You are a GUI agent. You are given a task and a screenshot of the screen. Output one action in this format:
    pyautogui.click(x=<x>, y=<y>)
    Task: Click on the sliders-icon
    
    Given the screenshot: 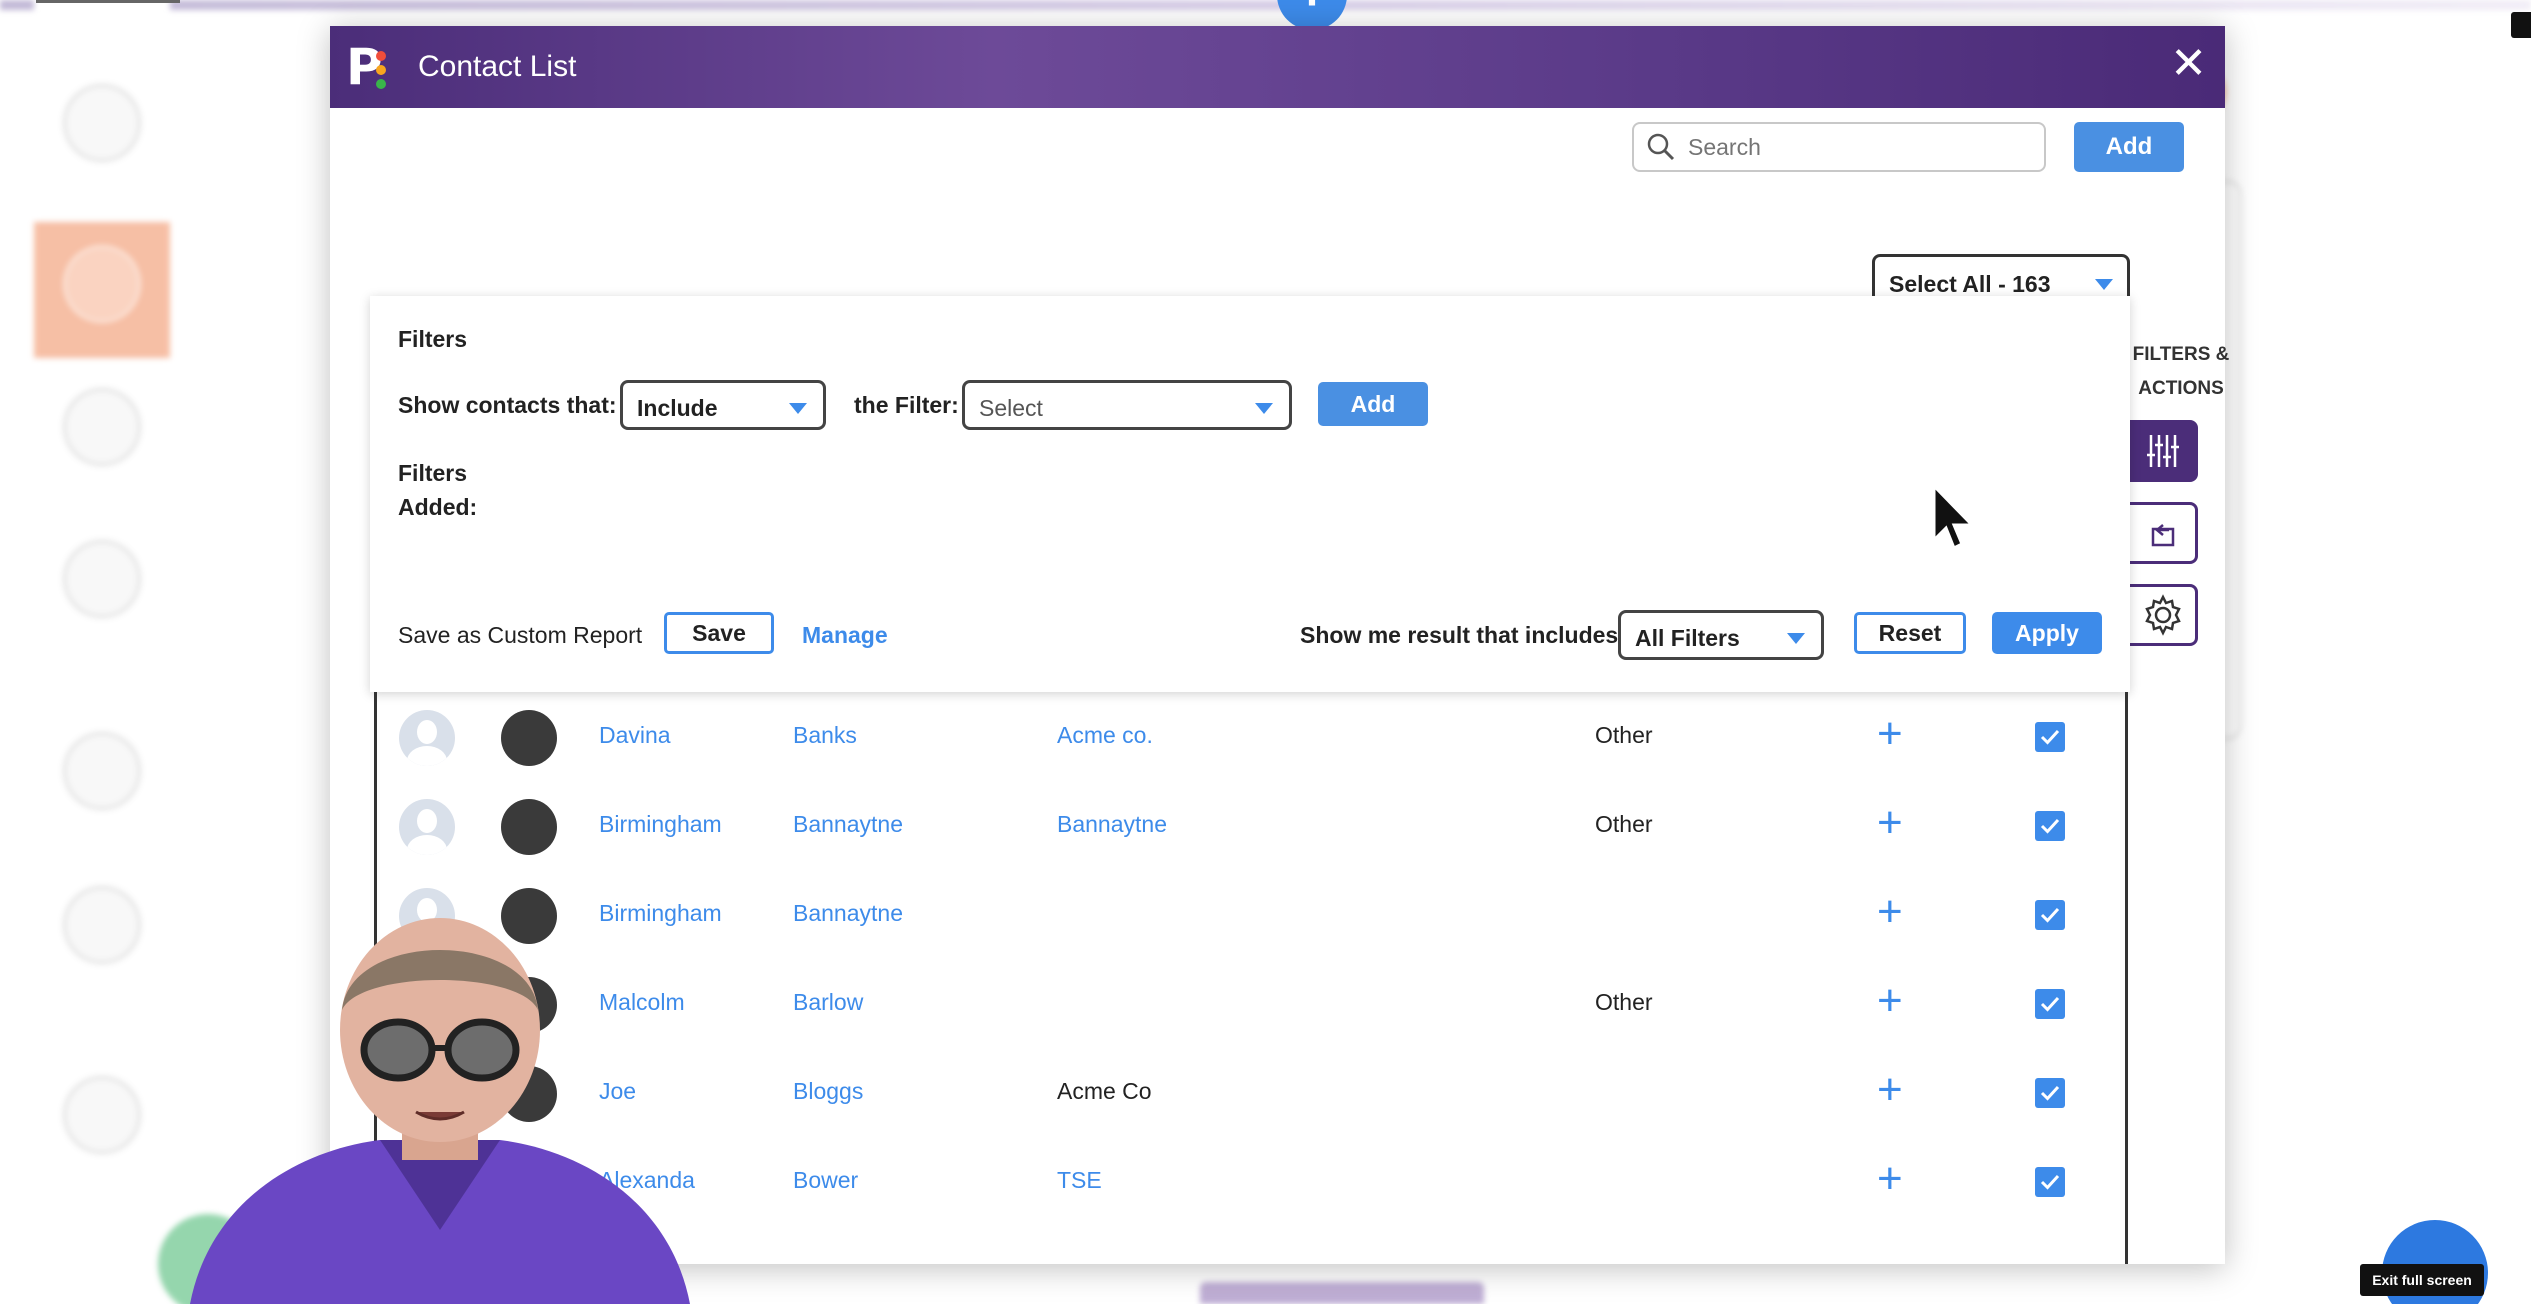 What is the action you would take?
    pyautogui.click(x=2162, y=451)
    